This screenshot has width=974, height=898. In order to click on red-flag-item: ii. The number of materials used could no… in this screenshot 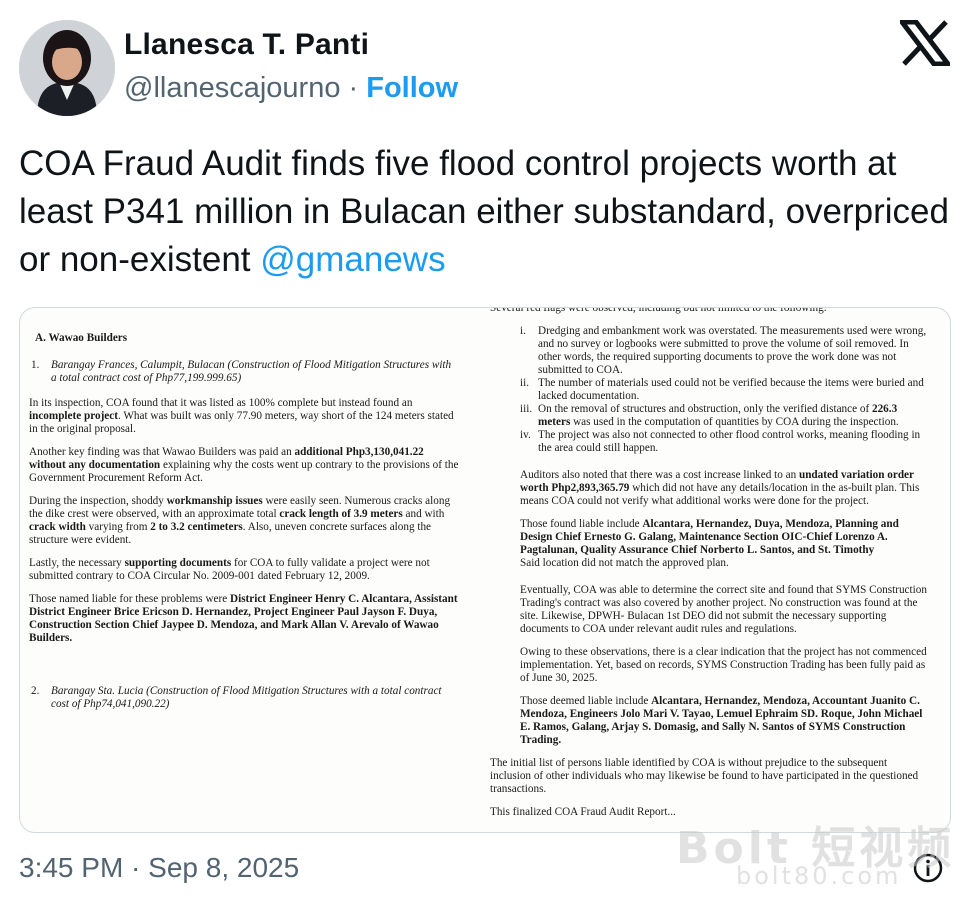, I will do `click(722, 389)`.